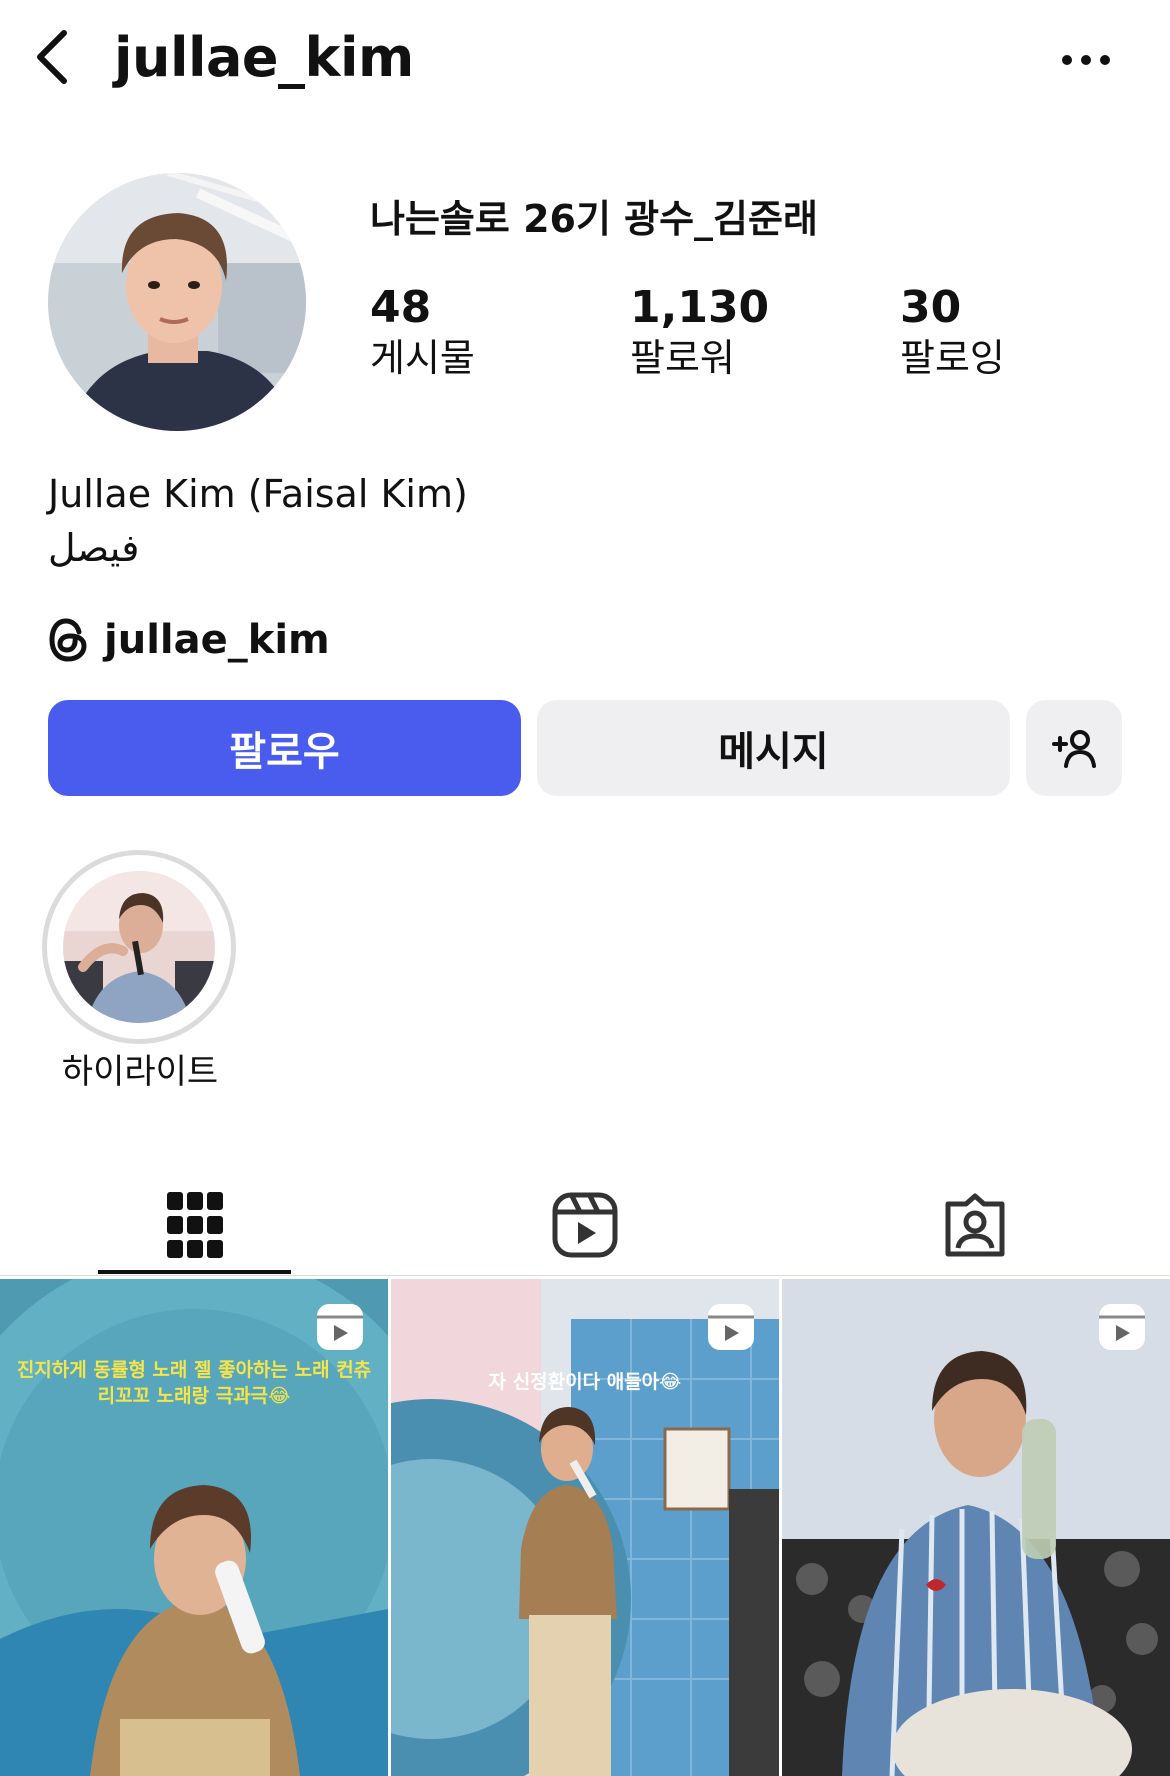  I want to click on add-person-icon, so click(1074, 749).